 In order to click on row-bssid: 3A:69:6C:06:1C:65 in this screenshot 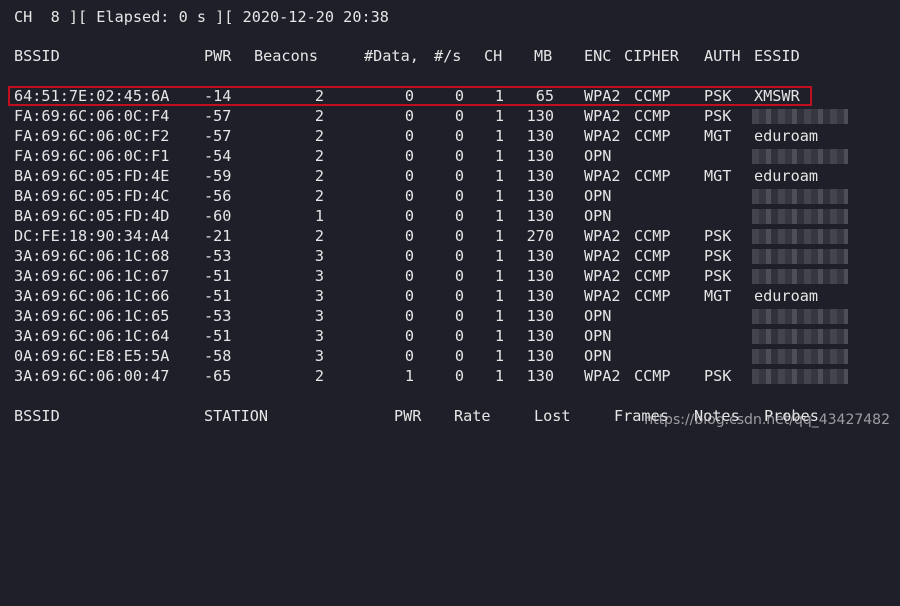, I will do `click(92, 316)`.